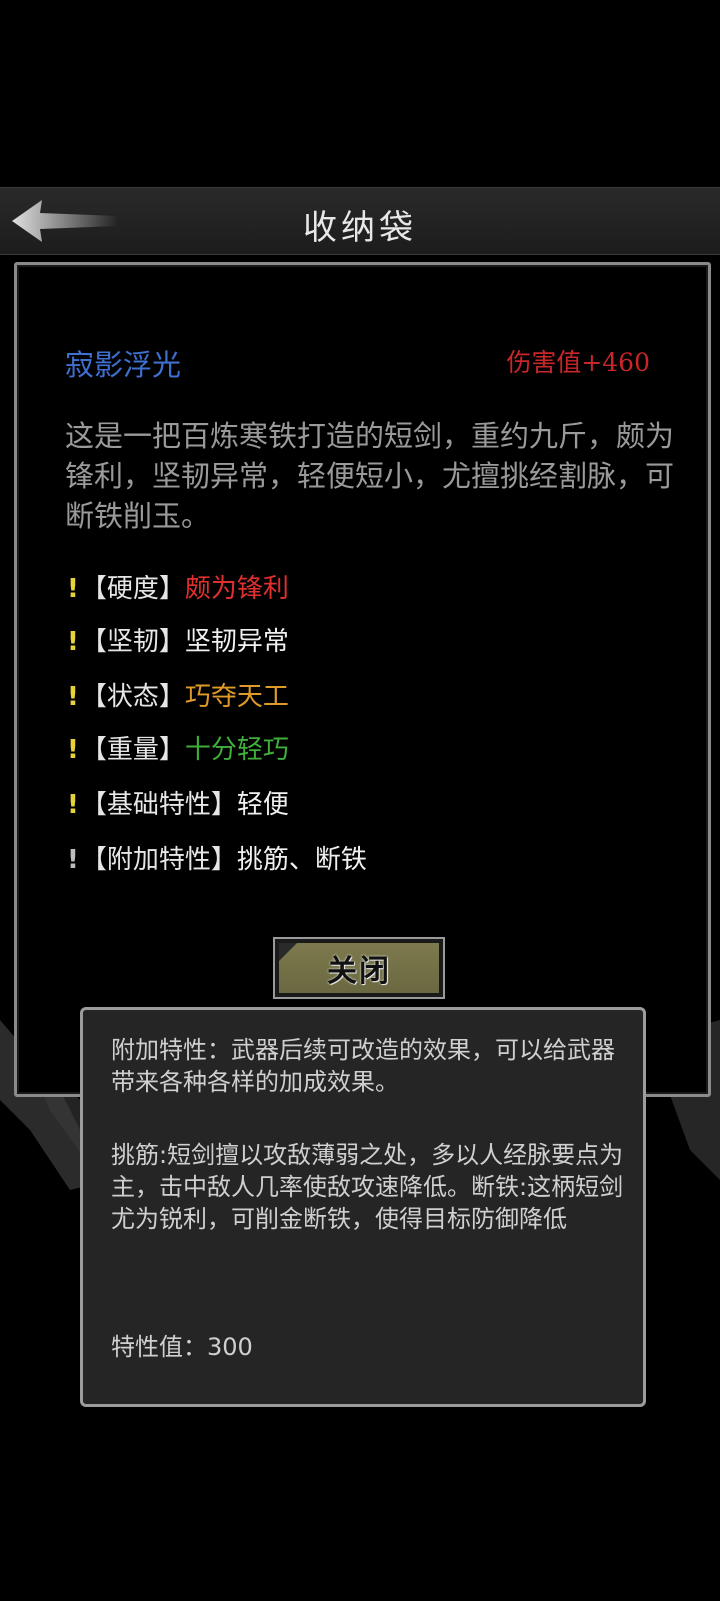 Image resolution: width=720 pixels, height=1601 pixels. Describe the element at coordinates (578, 362) in the screenshot. I see `item-damage: 伤害值+460` at that location.